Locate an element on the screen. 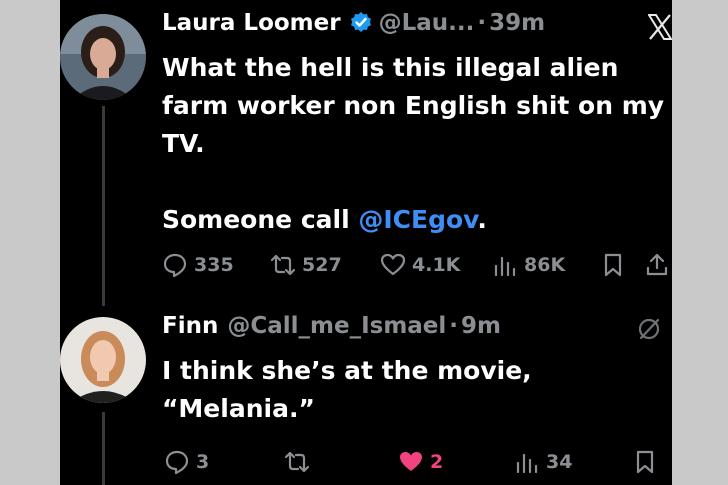 The image size is (728, 485). post-text-line: Someone call @ICEgov. is located at coordinates (414, 220).